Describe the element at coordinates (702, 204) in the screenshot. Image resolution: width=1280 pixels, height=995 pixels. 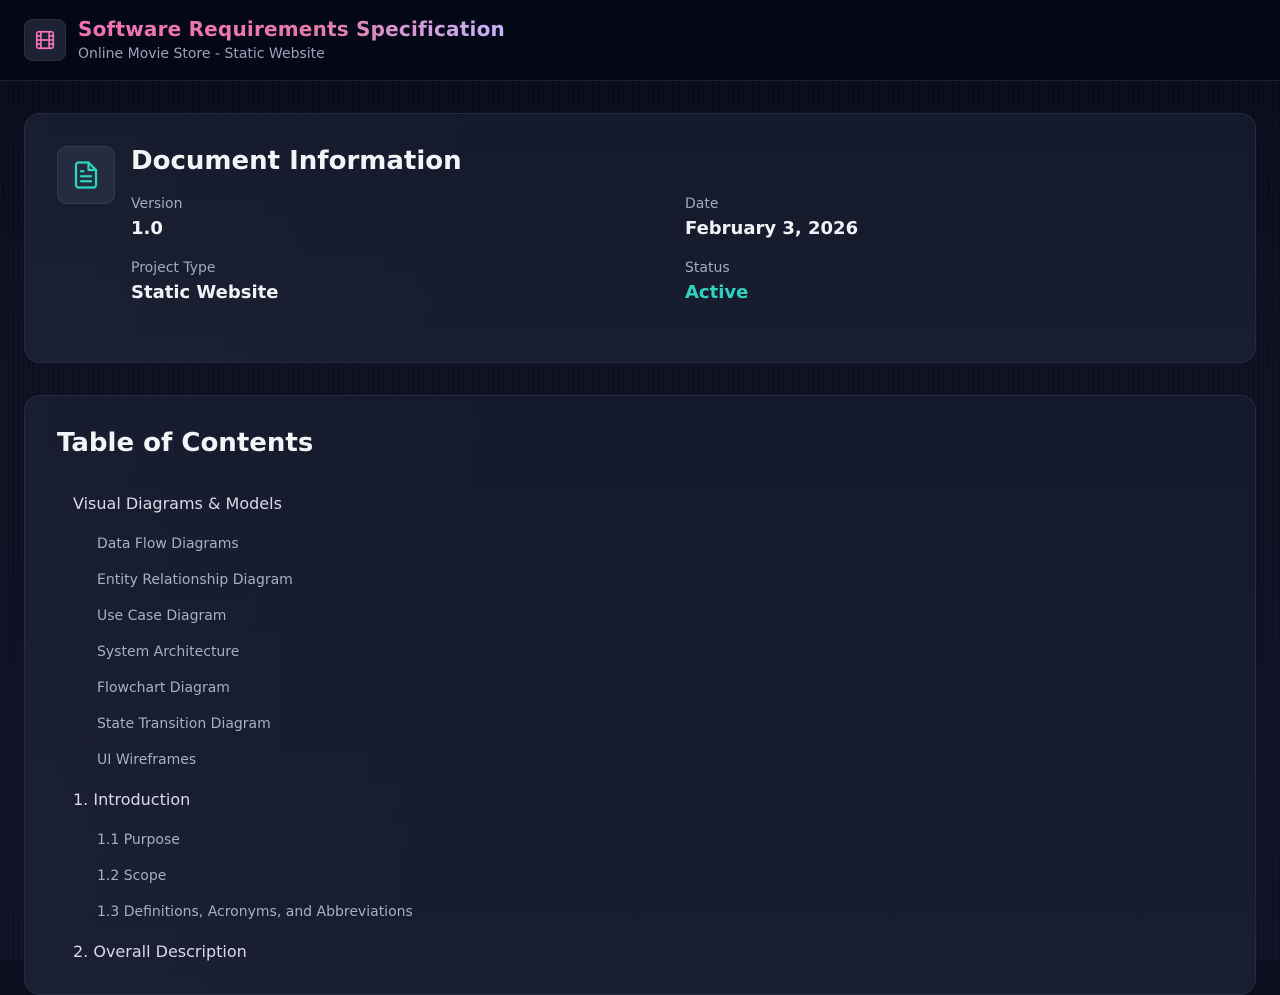
I see `date-label: Date` at that location.